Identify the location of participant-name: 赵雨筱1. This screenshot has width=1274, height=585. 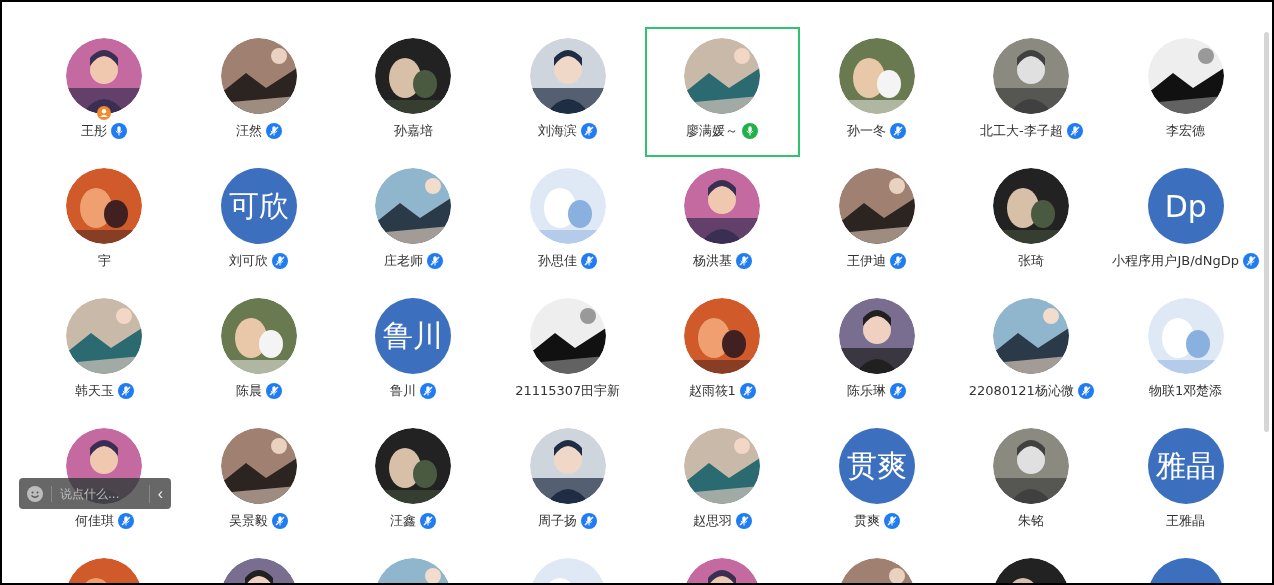
(712, 391).